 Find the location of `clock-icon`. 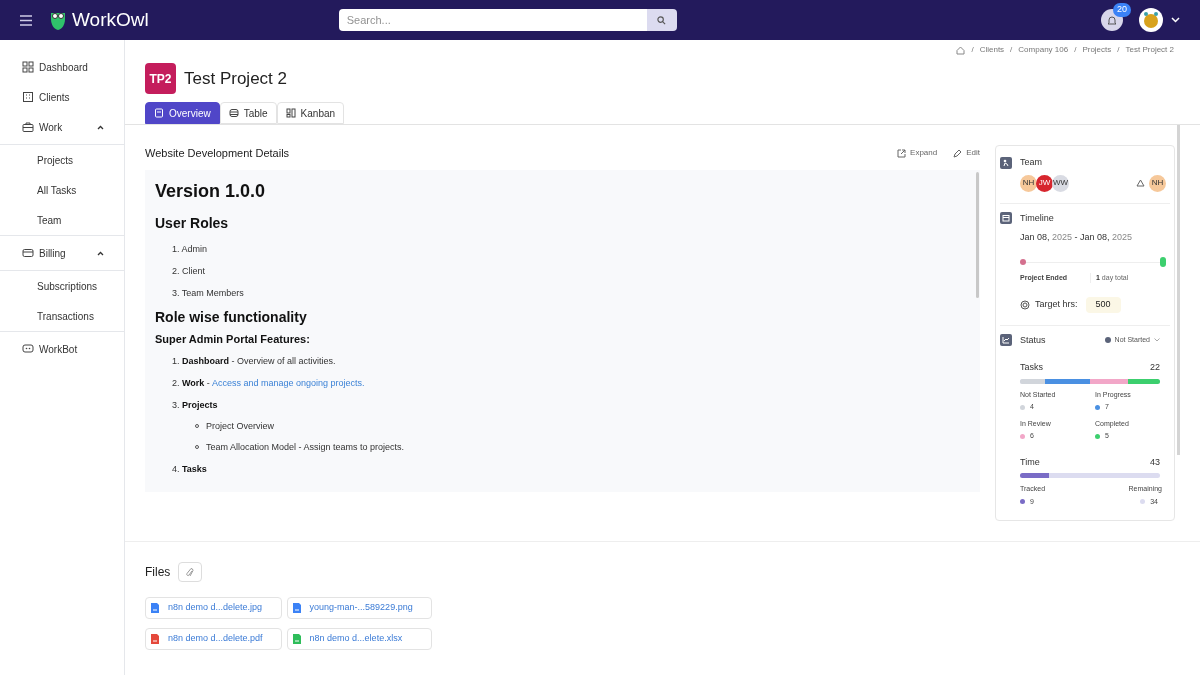

clock-icon is located at coordinates (1151, 20).